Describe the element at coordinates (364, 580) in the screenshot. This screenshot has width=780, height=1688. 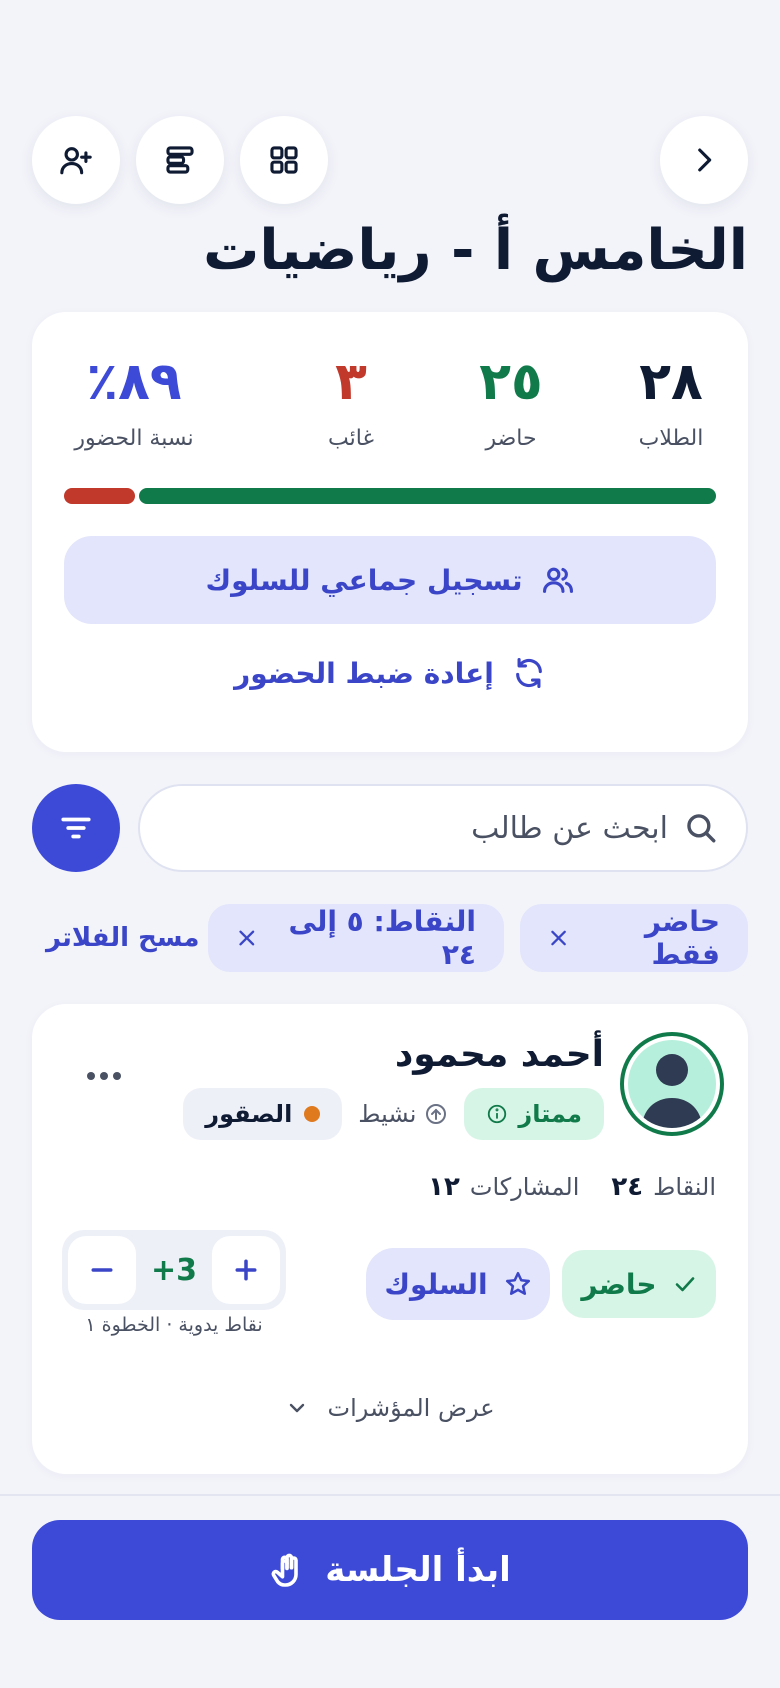
I see `bulk-behavior-label: تسجيل جماعي للسلوك` at that location.